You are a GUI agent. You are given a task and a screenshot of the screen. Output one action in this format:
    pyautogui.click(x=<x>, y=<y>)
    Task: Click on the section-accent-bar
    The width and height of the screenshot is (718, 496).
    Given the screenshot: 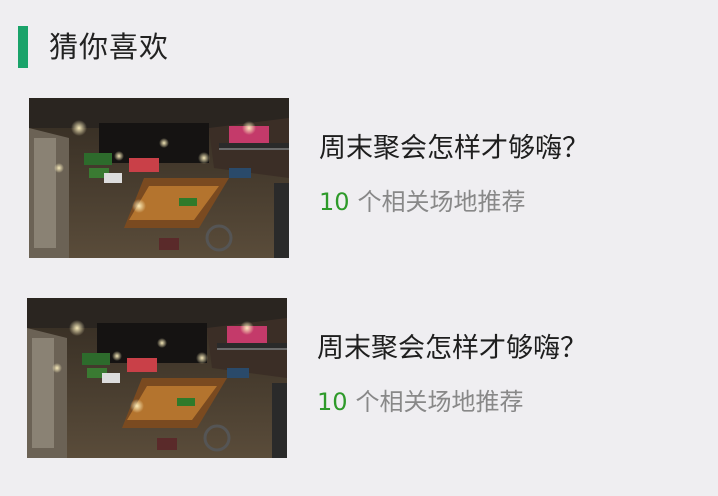 What is the action you would take?
    pyautogui.click(x=23, y=47)
    